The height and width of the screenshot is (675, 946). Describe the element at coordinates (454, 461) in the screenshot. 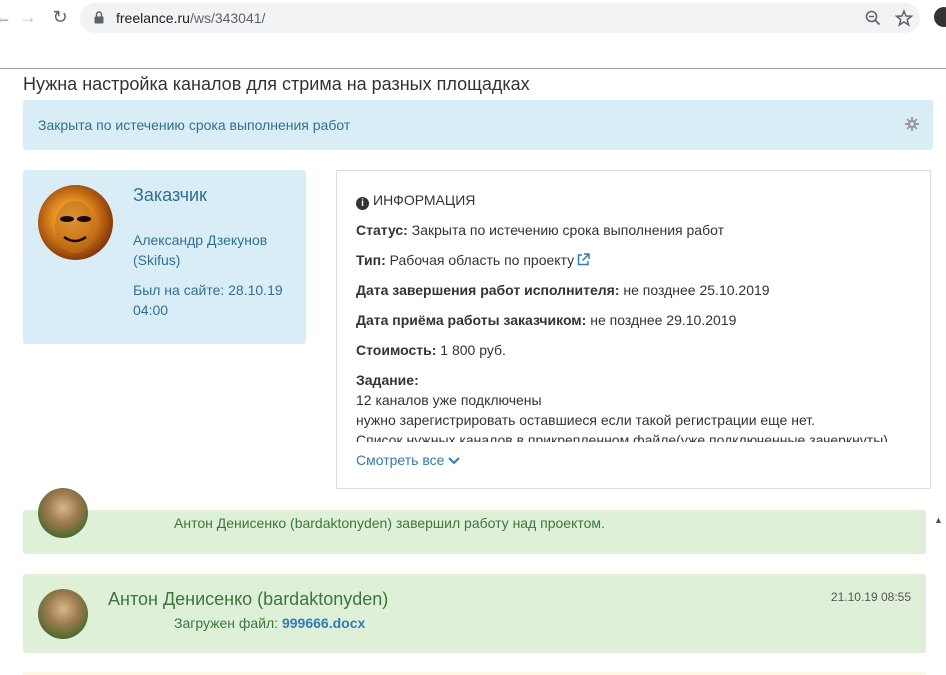

I see `chevron-down-icon` at that location.